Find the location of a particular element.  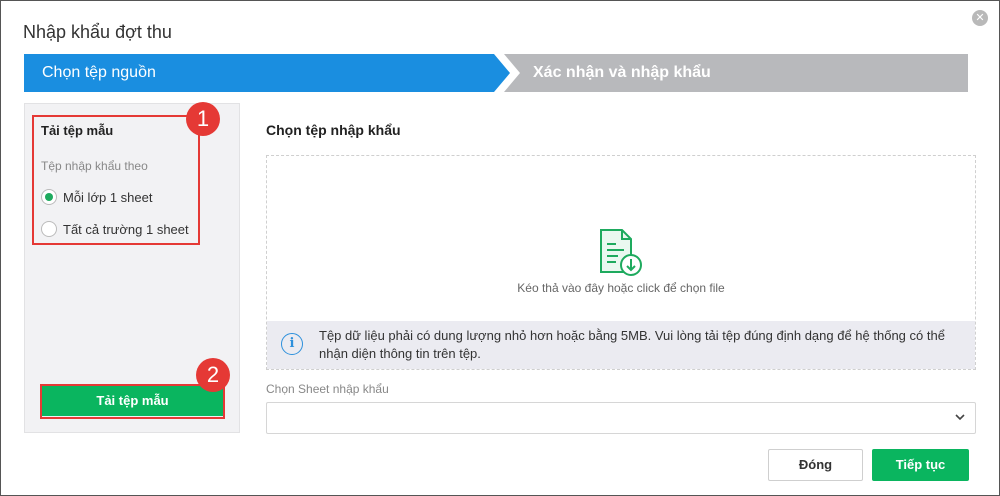

continue-button: Tiếp tục is located at coordinates (920, 465).